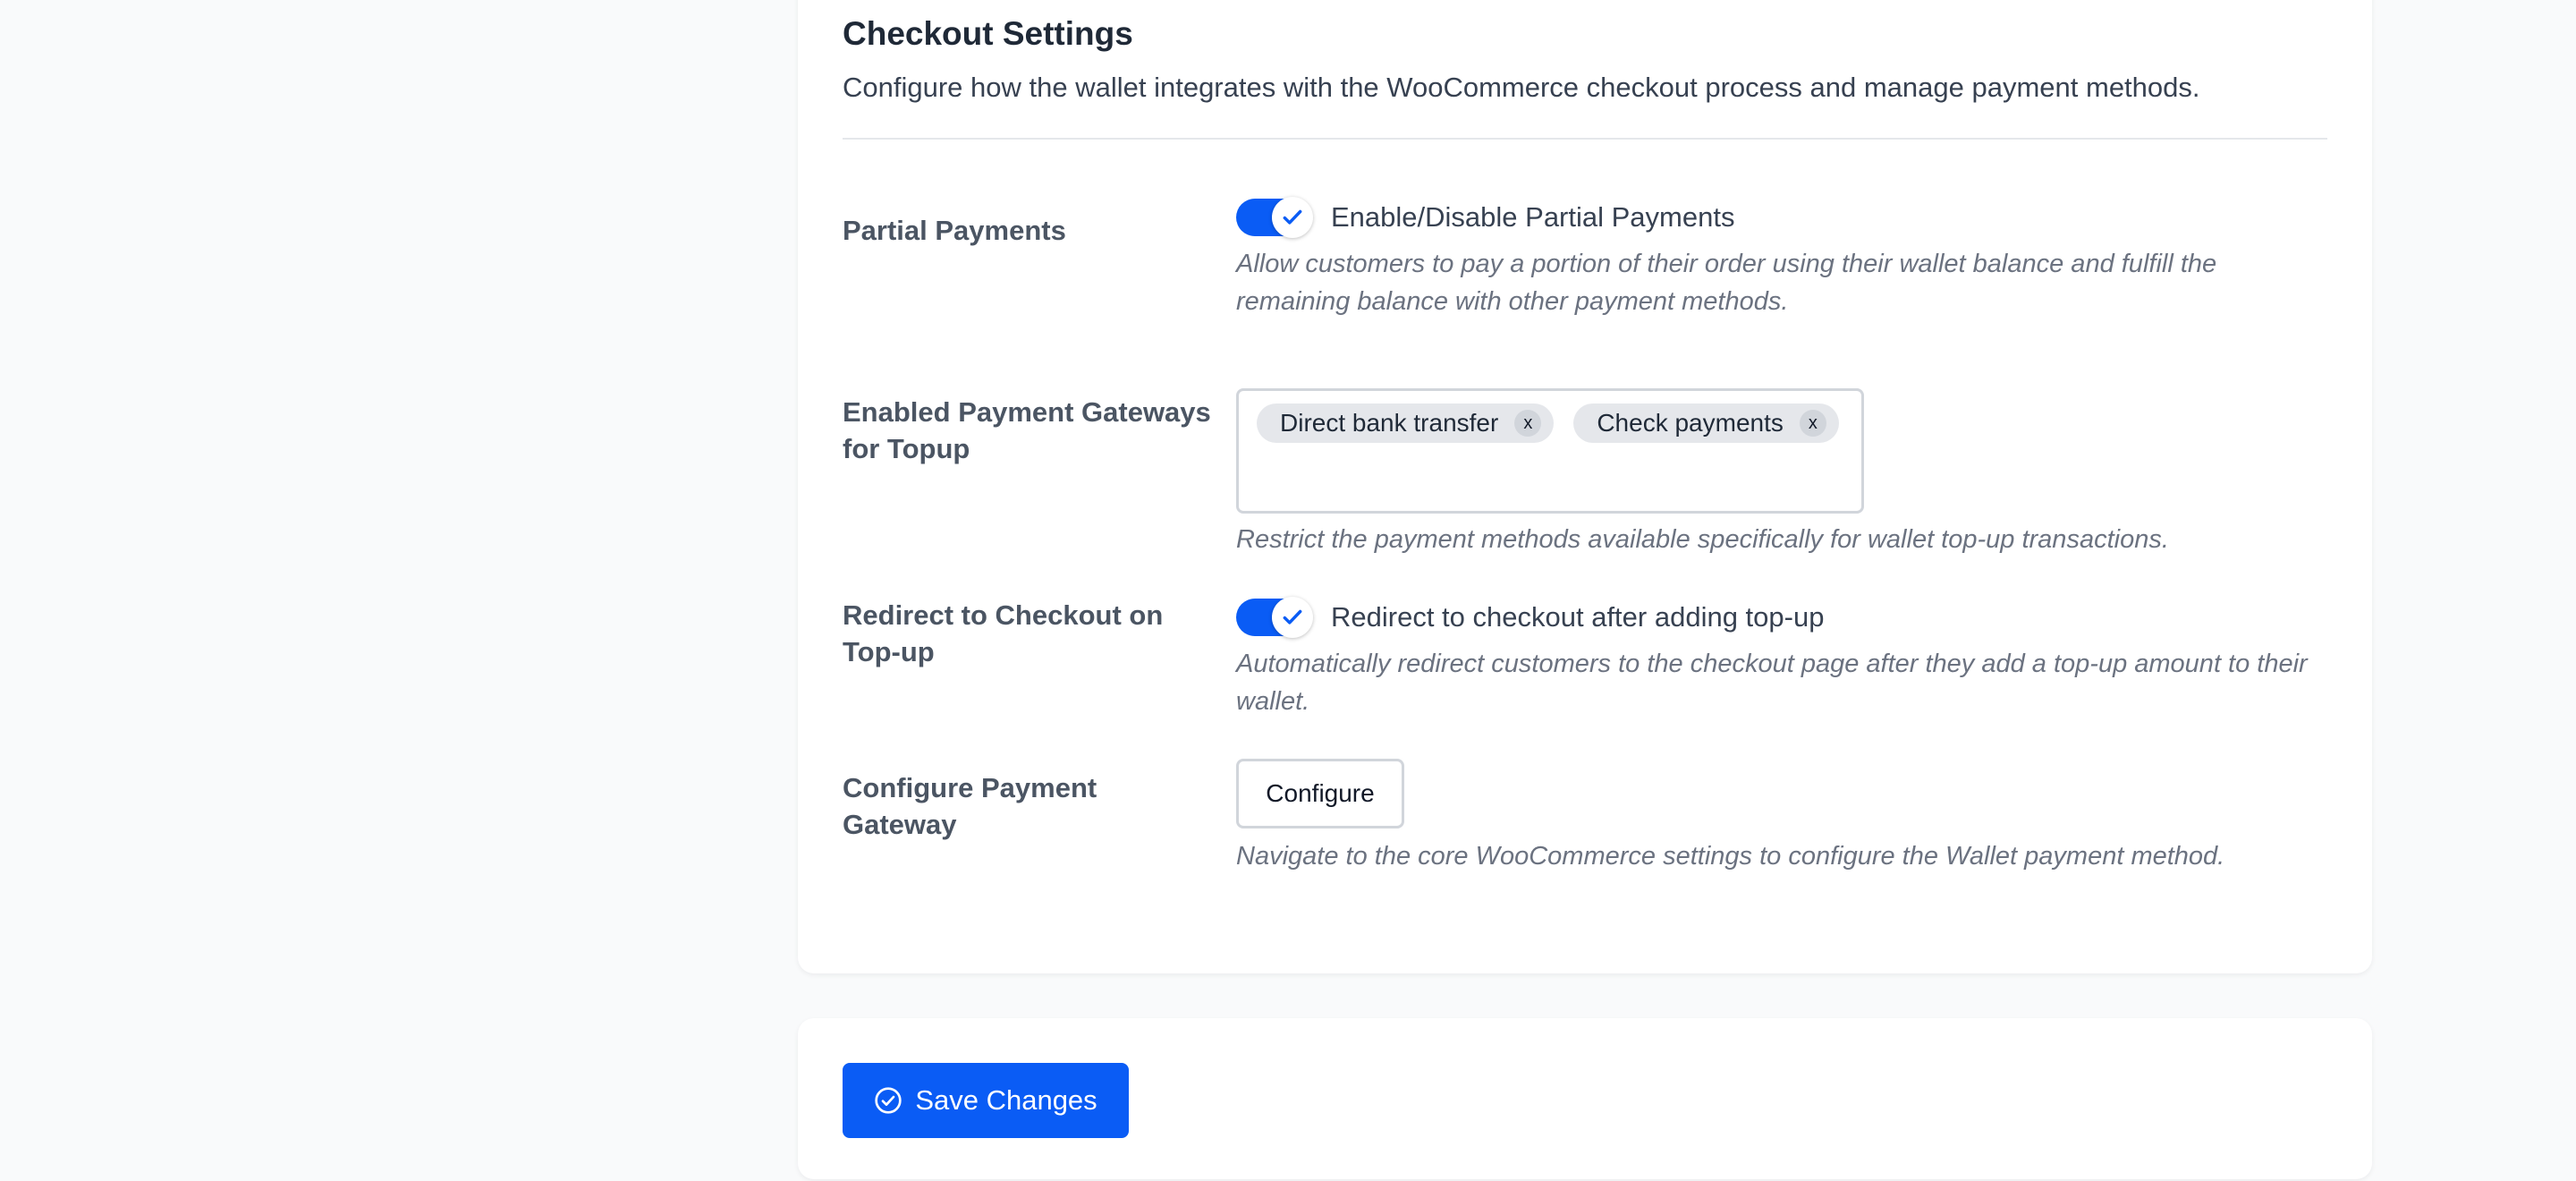 The height and width of the screenshot is (1181, 2576). Describe the element at coordinates (1320, 793) in the screenshot. I see `configure-button: Configure` at that location.